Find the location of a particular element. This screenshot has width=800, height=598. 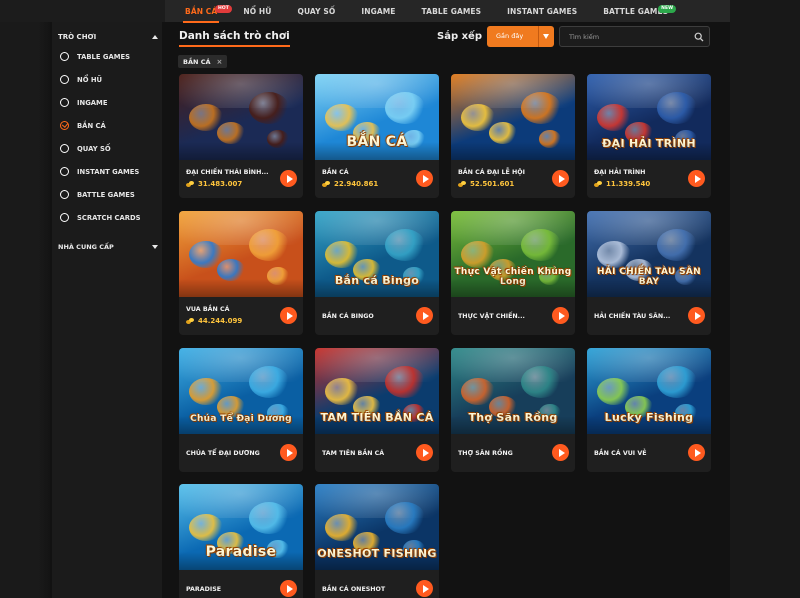

sidebar-filter-item: QUAY SỐ is located at coordinates (85, 148).